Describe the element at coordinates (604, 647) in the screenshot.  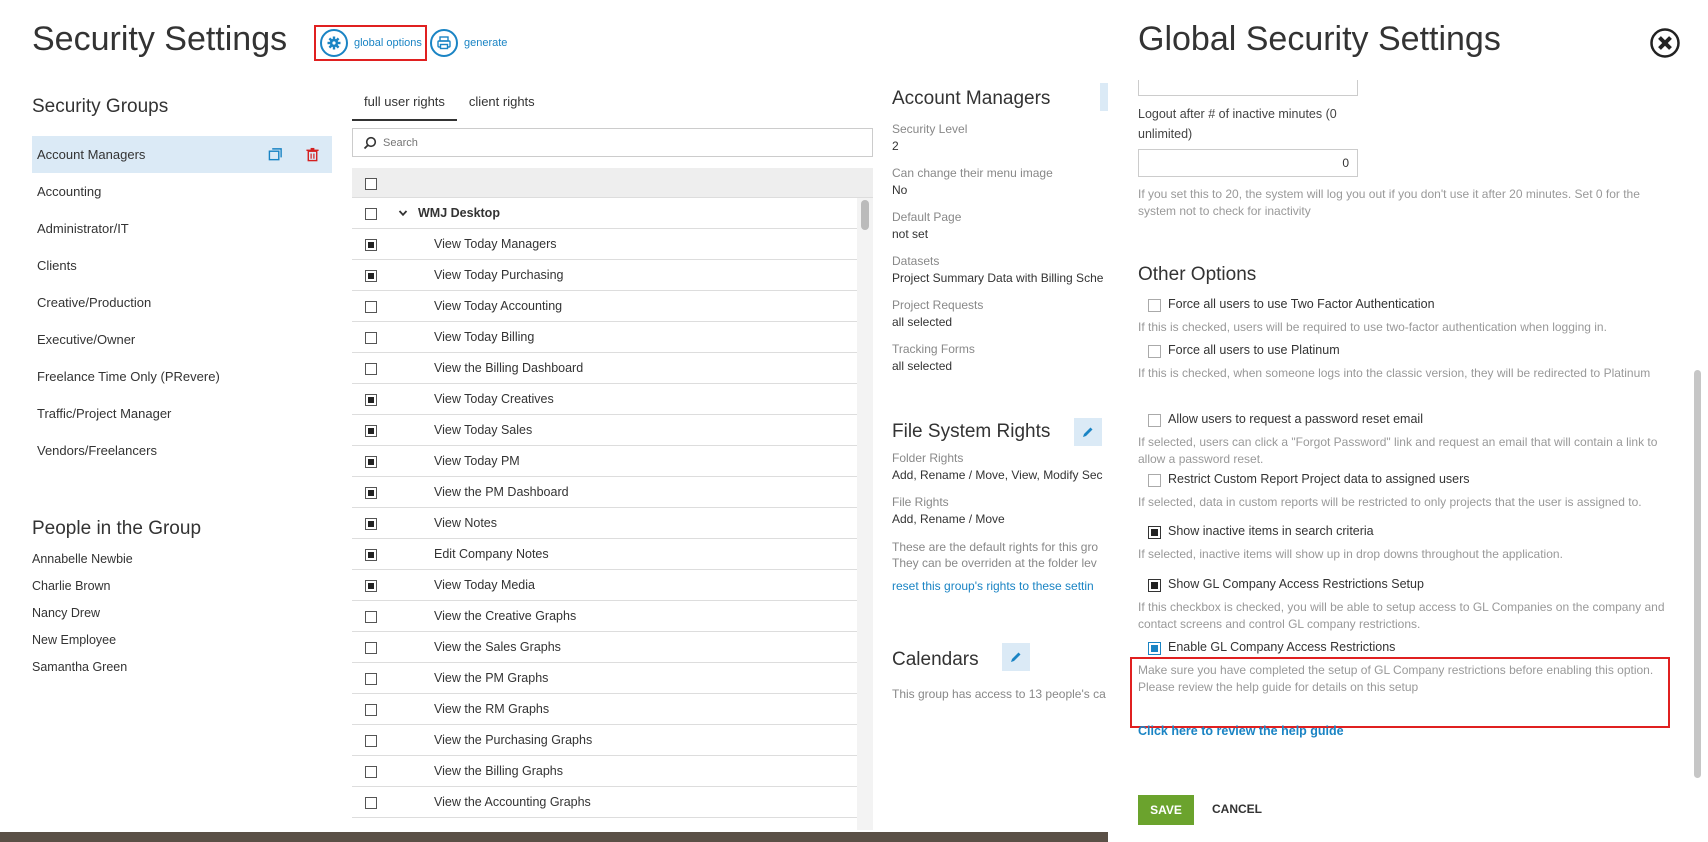
I see `rights-row: View the Sales Graphs` at that location.